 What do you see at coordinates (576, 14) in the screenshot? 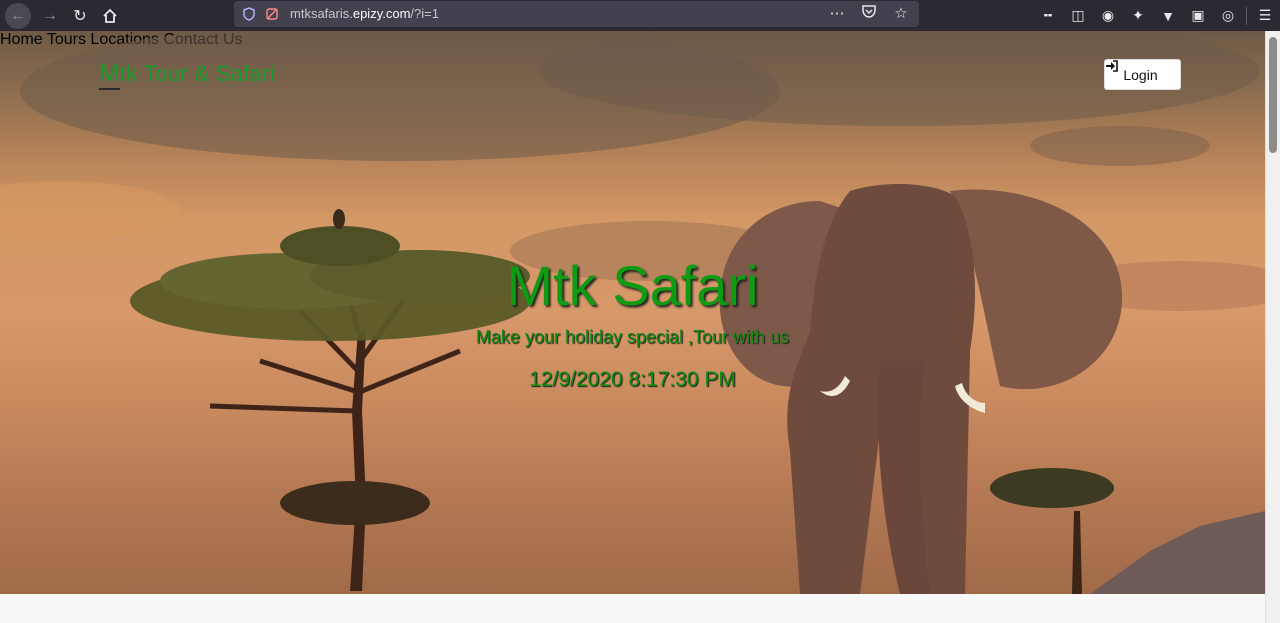
I see `url-bar: mtksafaris.epizy.com/?i=1 ⋯ ☆` at bounding box center [576, 14].